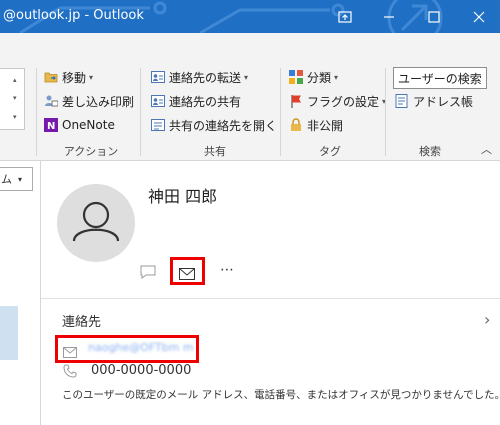 This screenshot has height=425, width=500. I want to click on phone-icon, so click(70, 372).